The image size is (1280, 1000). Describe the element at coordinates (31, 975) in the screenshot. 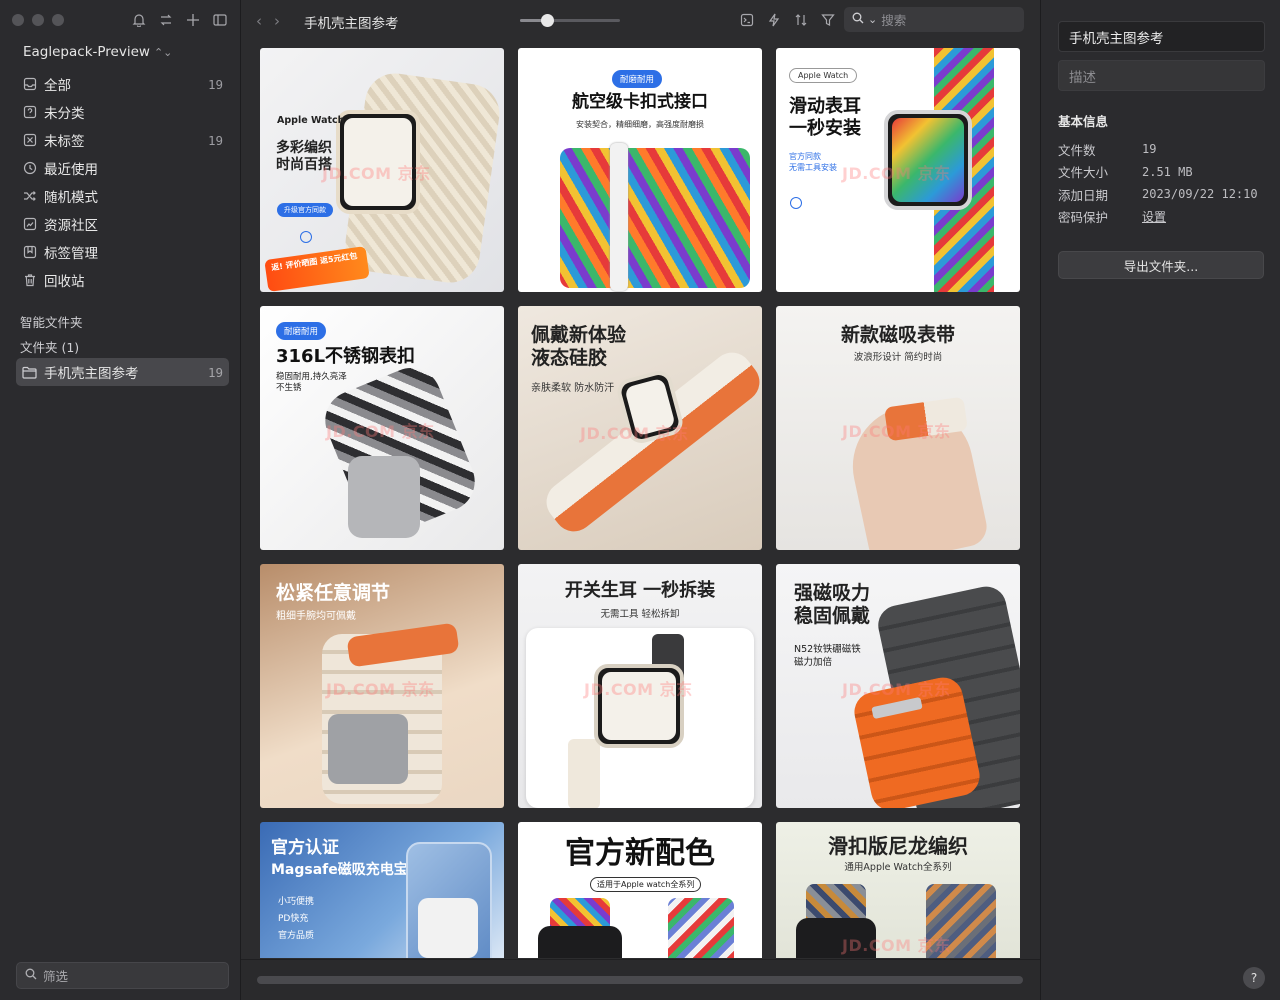

I see `search-icon` at that location.